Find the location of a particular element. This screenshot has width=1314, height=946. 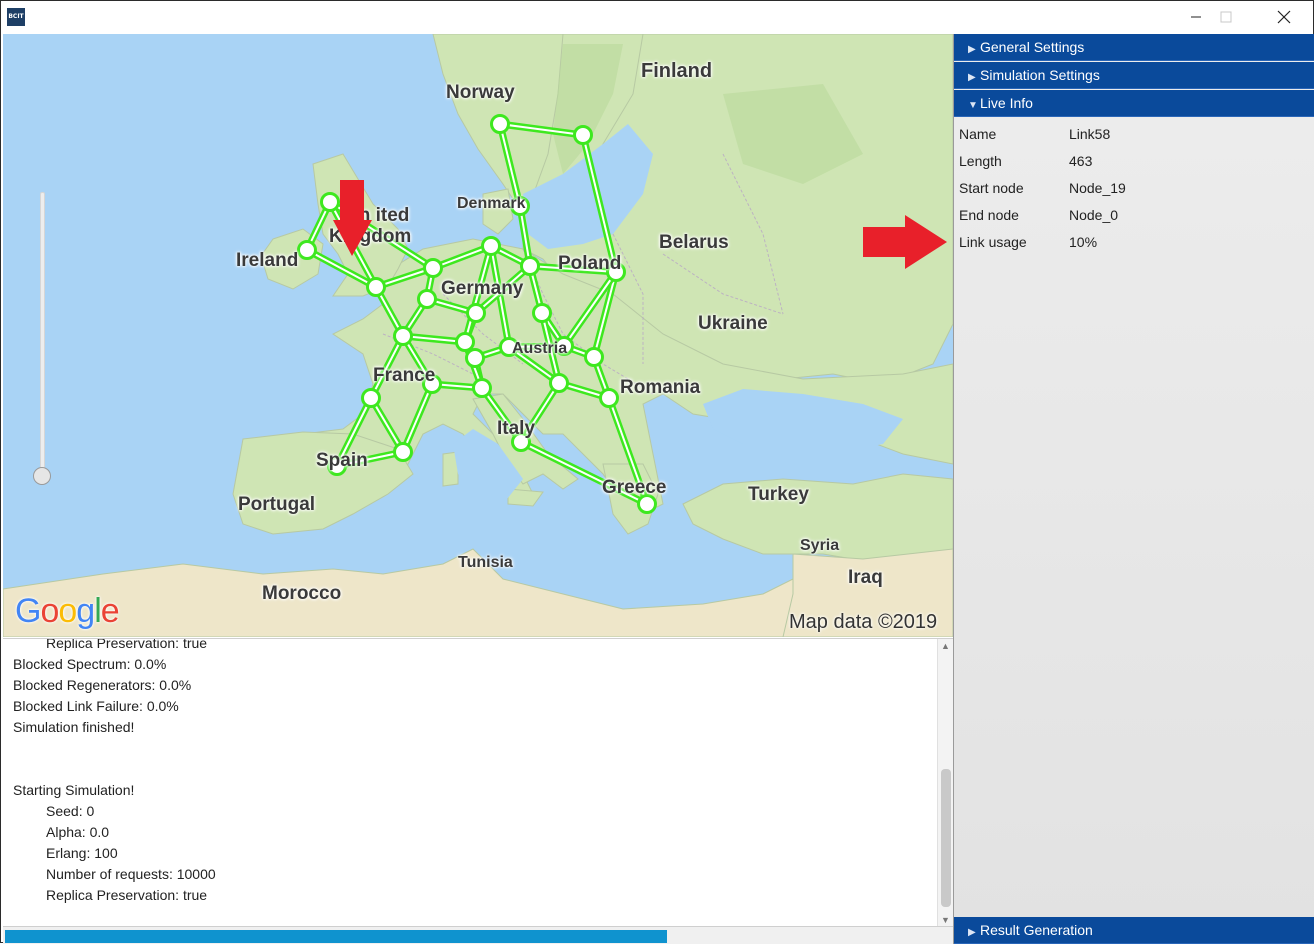

map-attribution: Map data ©2019 is located at coordinates (863, 622).